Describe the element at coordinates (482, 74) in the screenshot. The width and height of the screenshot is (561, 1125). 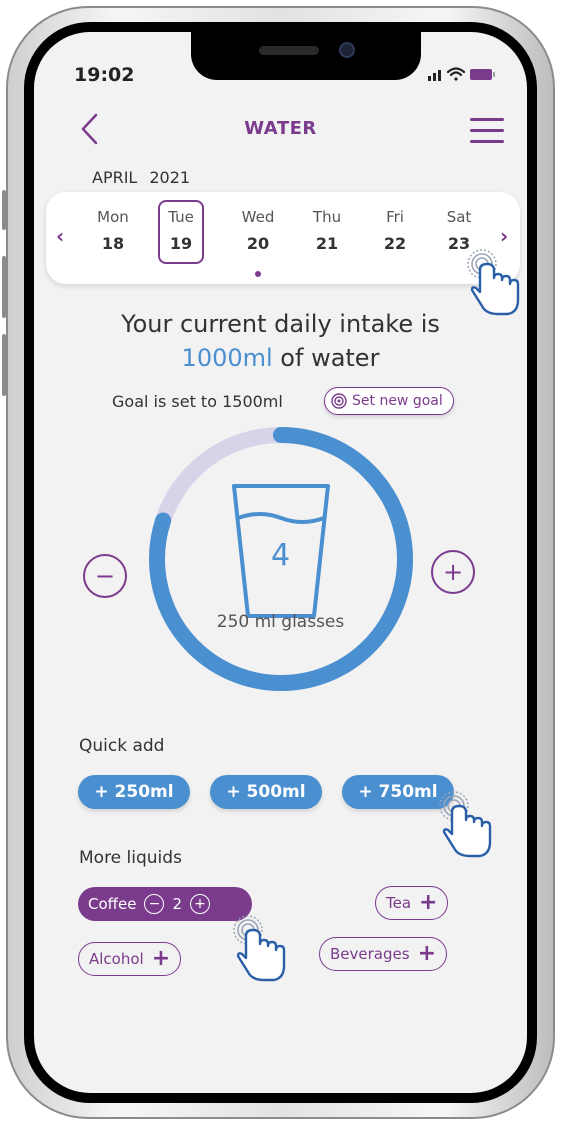
I see `battery-icon` at that location.